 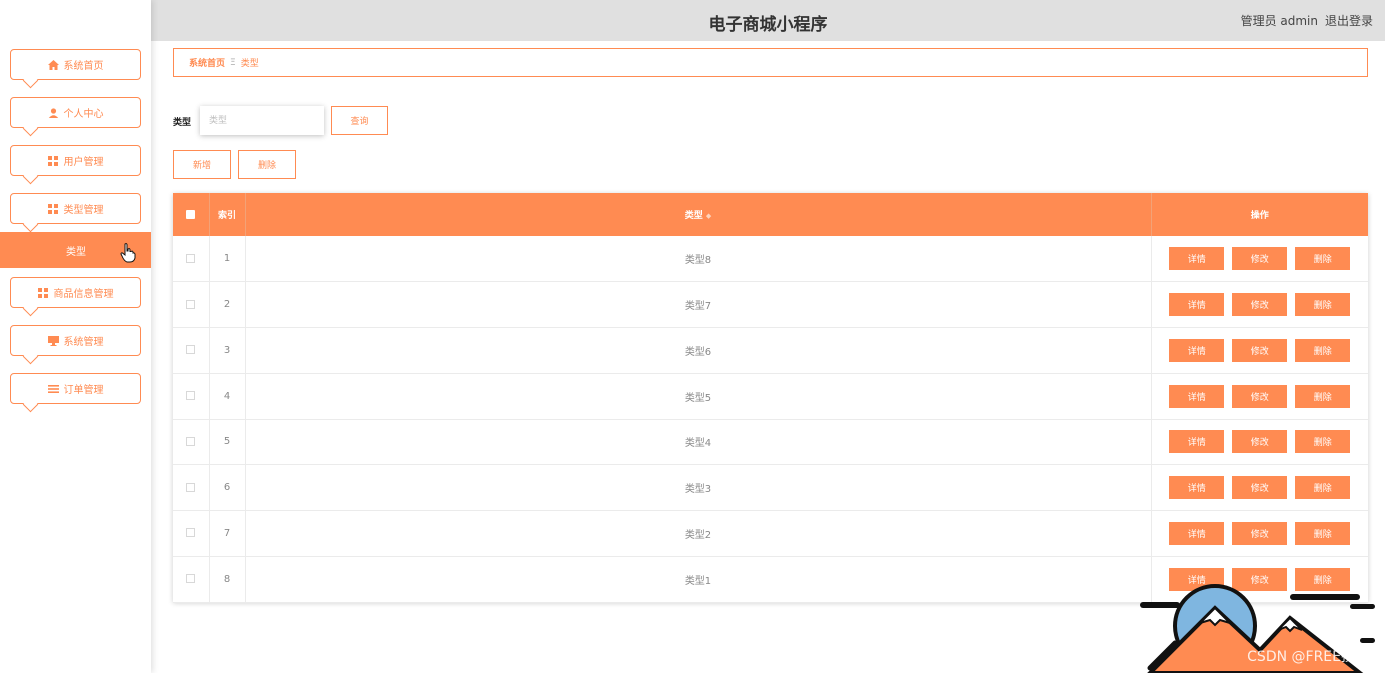 I want to click on sidebar-item-home: 系统首页, so click(x=75, y=64).